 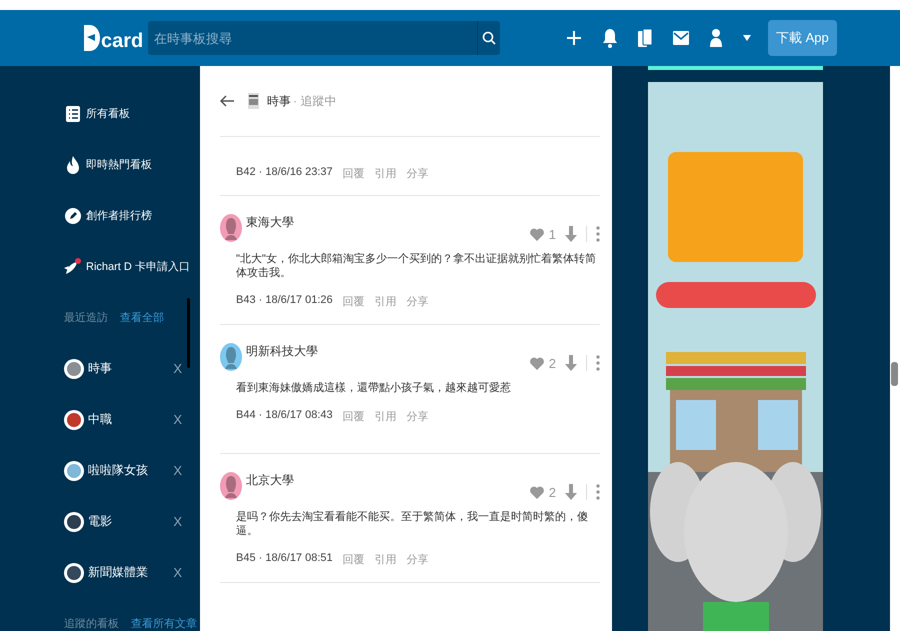 I want to click on author-name: 明新科技大學, so click(x=282, y=351).